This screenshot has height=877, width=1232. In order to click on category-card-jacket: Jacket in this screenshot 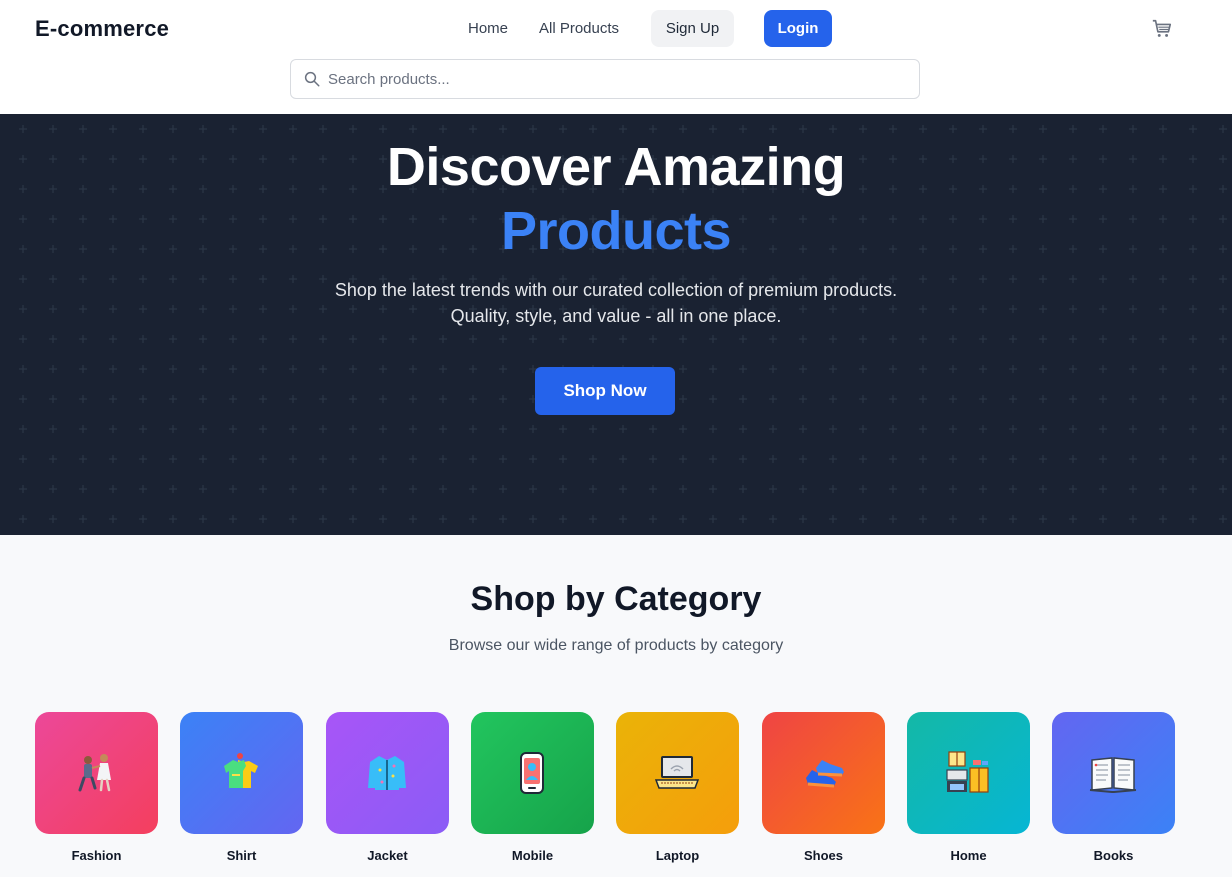, I will do `click(387, 787)`.